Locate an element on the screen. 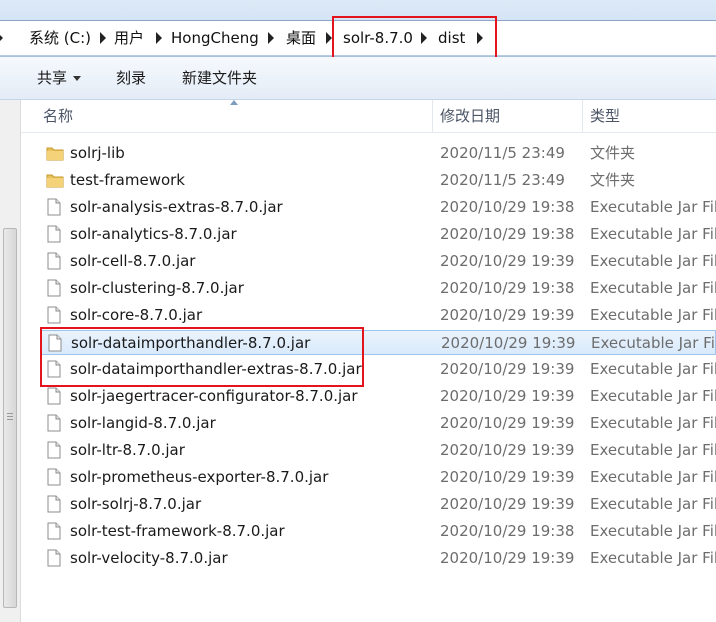 The width and height of the screenshot is (716, 622). navigation-pane-scrollbar is located at coordinates (10, 361).